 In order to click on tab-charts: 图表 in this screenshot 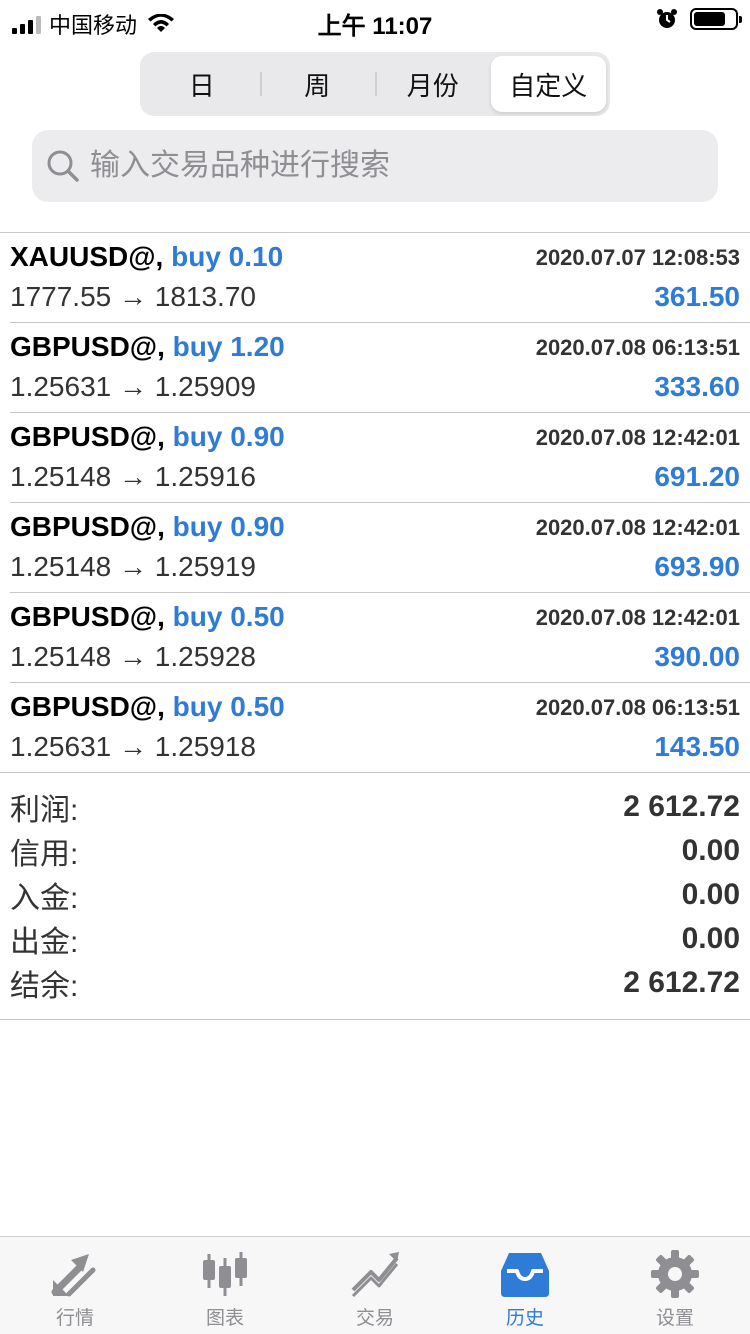, I will do `click(225, 1285)`.